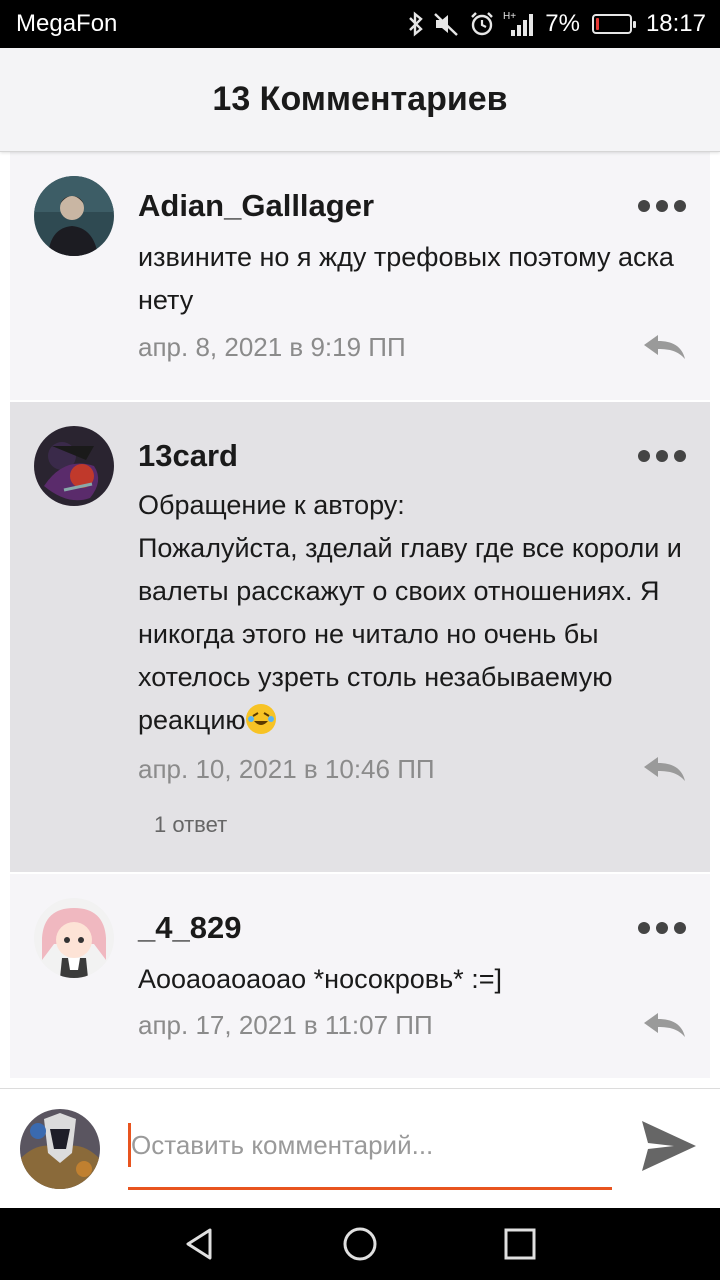  Describe the element at coordinates (286, 769) in the screenshot. I see `comment-date: апр. 10, 2021 в 10:46 ПП` at that location.